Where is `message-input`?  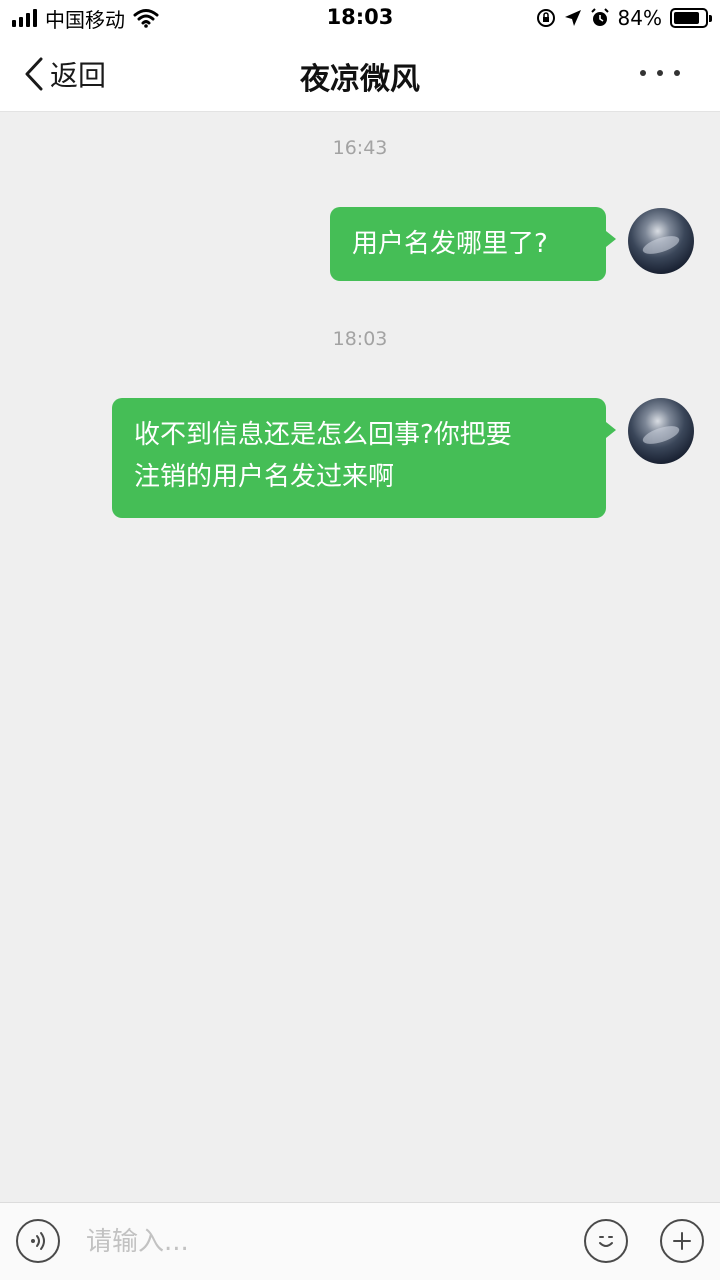
message-input is located at coordinates (321, 1242).